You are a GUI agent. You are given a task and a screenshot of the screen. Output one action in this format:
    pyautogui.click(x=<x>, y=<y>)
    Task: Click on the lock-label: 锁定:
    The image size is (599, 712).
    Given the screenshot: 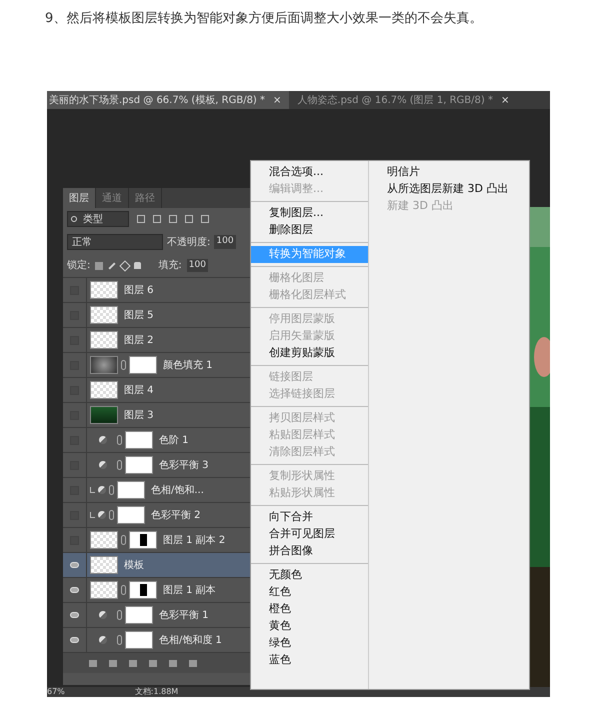 What is the action you would take?
    pyautogui.click(x=78, y=265)
    